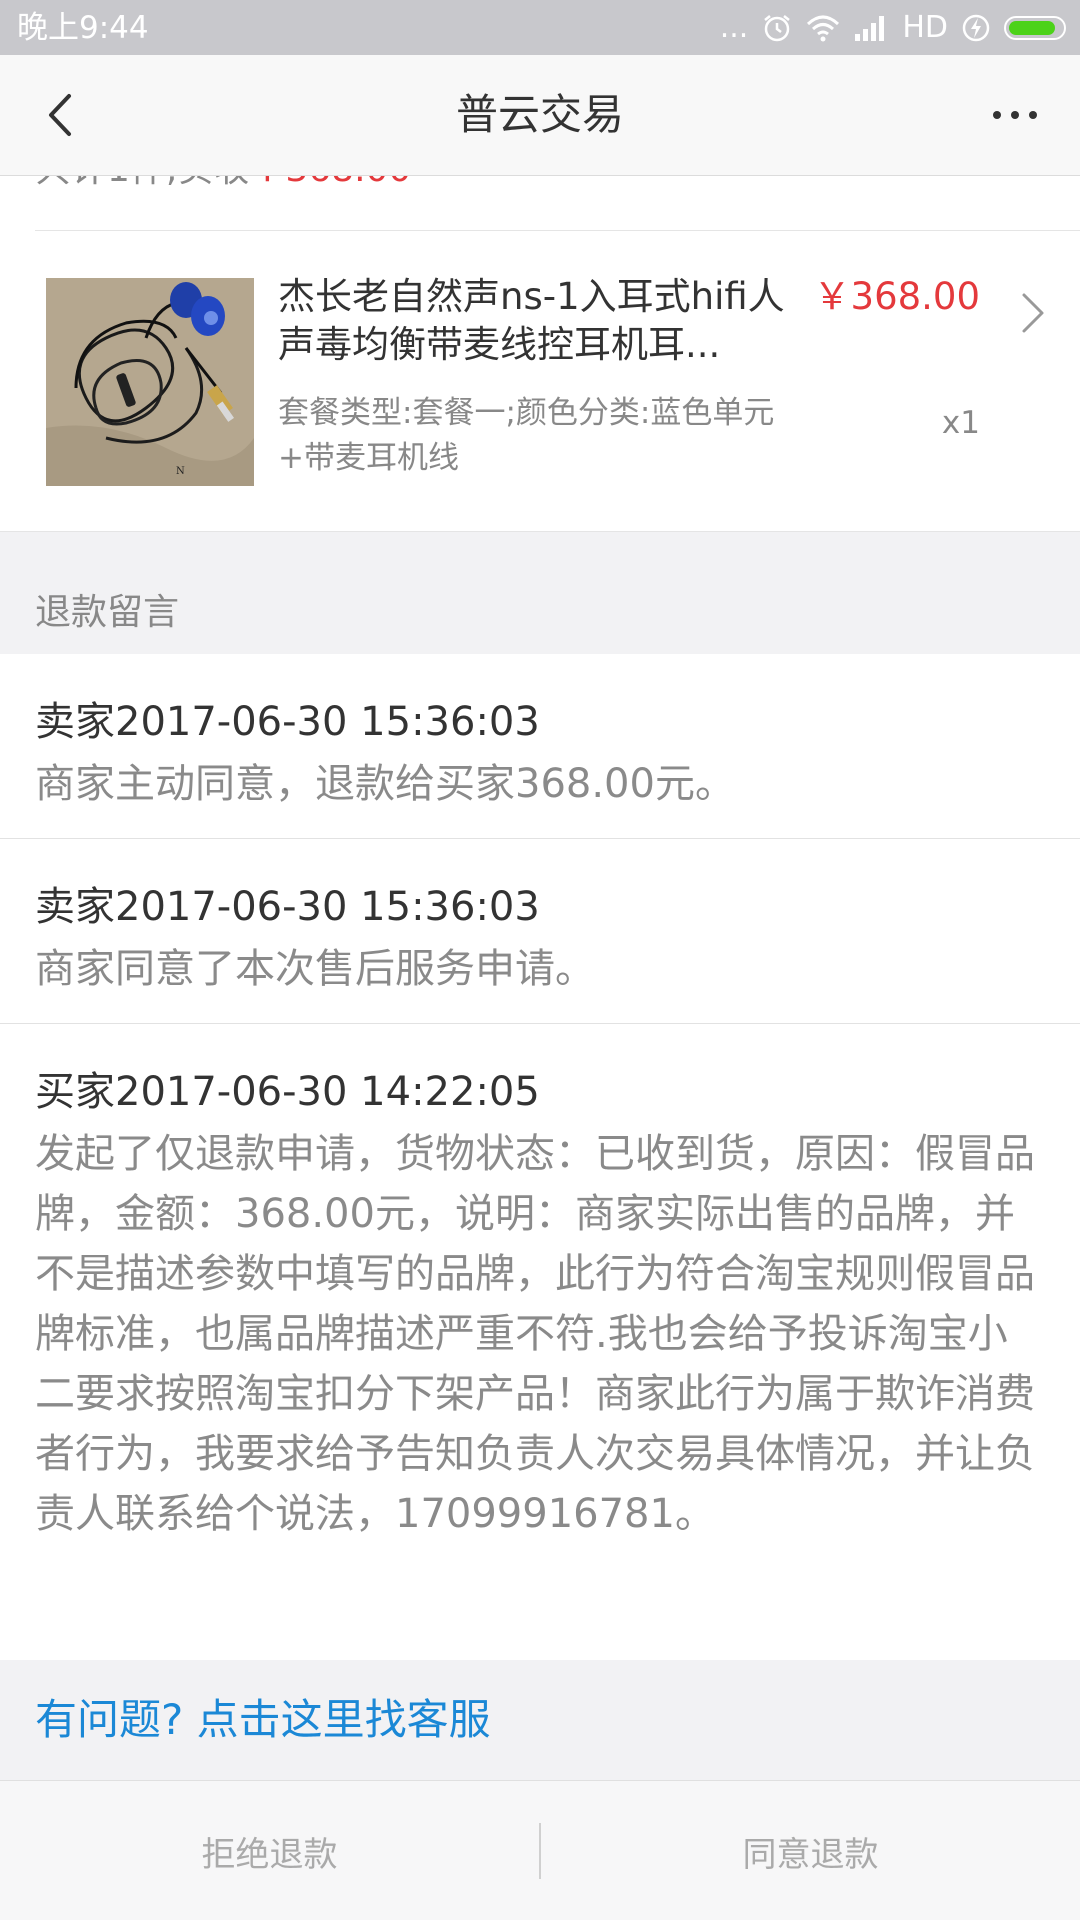 The width and height of the screenshot is (1080, 1920). What do you see at coordinates (540, 1720) in the screenshot?
I see `help-area: 有问题? 点击这里找客服` at bounding box center [540, 1720].